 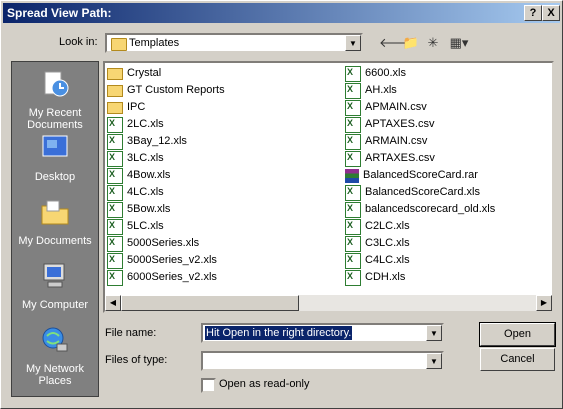 I want to click on archive-icon, so click(x=352, y=175).